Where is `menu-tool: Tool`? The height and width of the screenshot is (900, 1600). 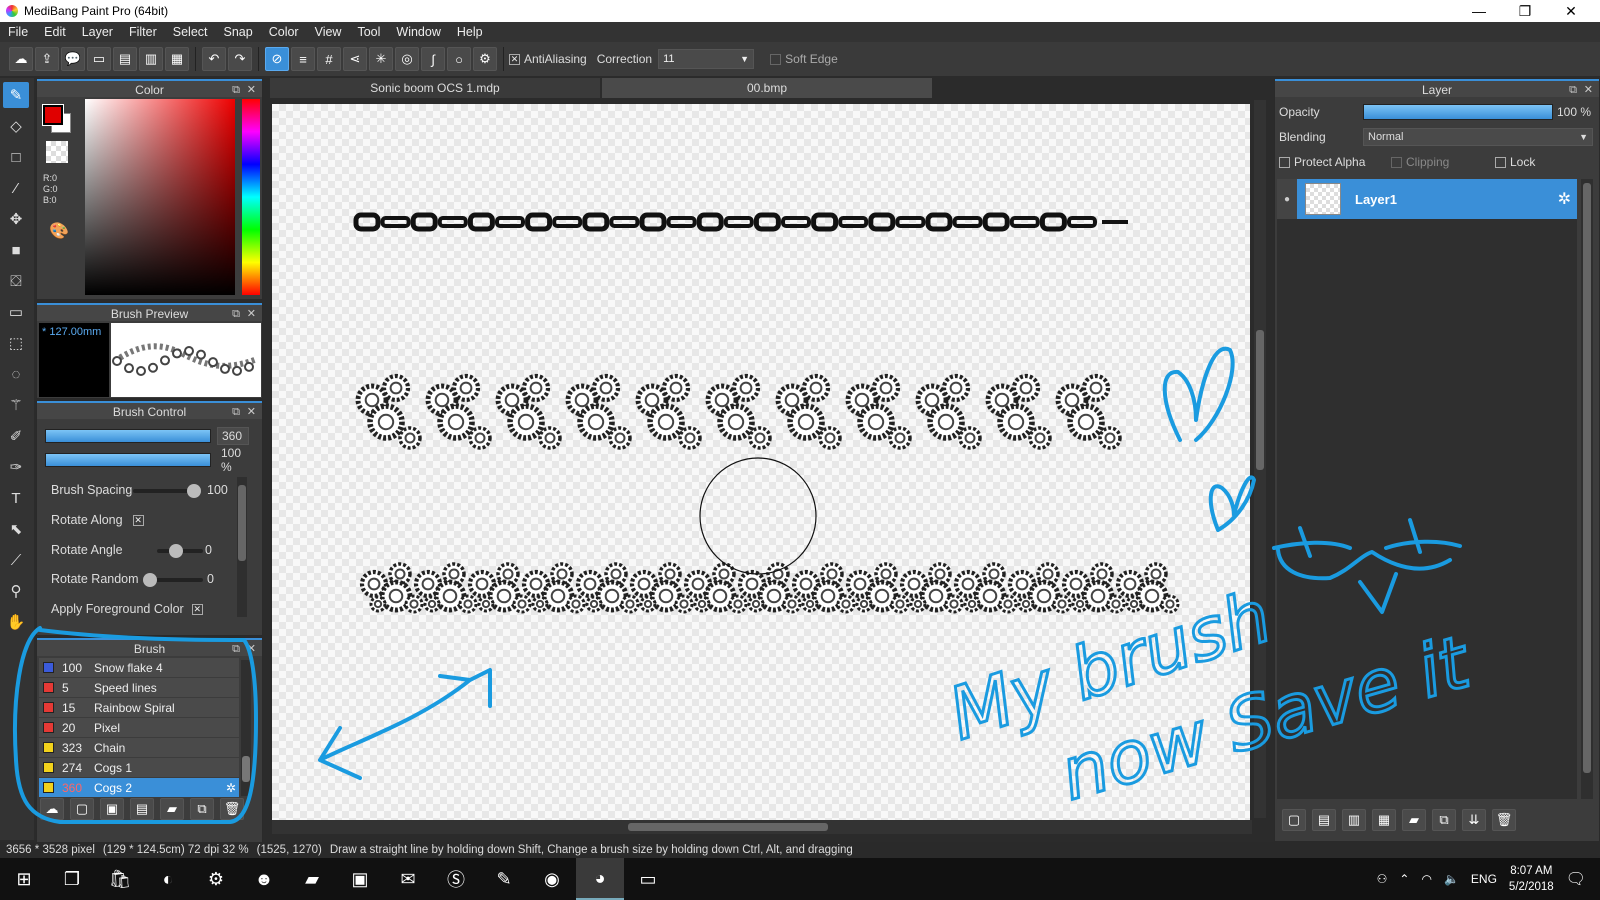
menu-tool: Tool is located at coordinates (368, 32).